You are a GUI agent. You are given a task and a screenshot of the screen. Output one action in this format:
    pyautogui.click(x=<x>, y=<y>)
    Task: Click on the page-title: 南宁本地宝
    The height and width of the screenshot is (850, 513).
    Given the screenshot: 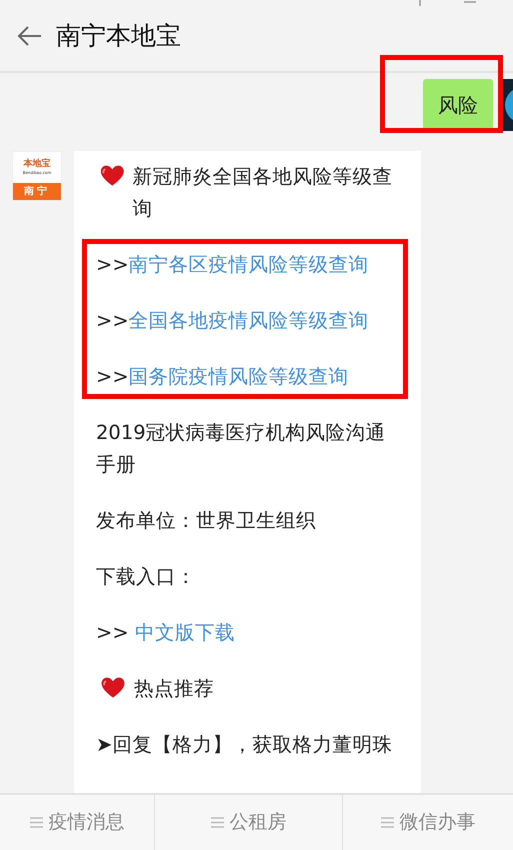 What is the action you would take?
    pyautogui.click(x=118, y=36)
    